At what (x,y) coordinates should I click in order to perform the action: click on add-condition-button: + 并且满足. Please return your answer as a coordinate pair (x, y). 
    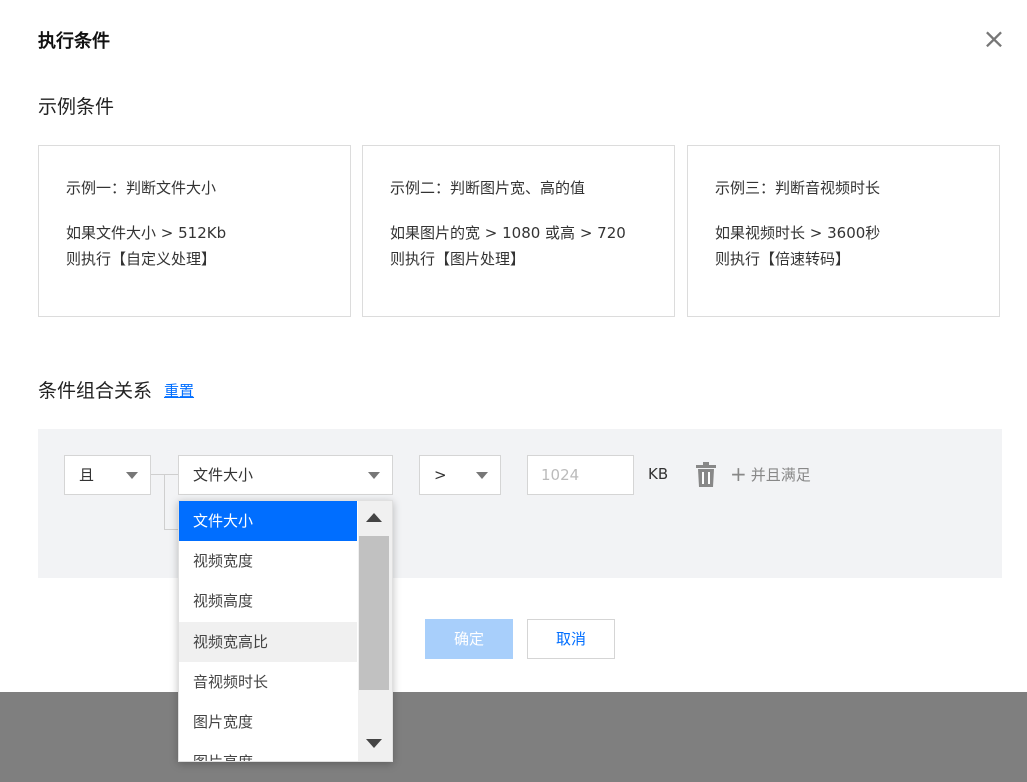
    Looking at the image, I should click on (770, 474).